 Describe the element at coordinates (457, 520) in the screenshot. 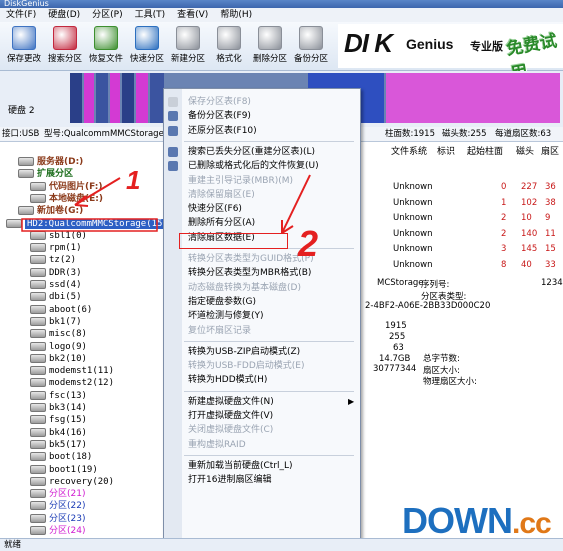

I see `watermark-main: DOWN` at that location.